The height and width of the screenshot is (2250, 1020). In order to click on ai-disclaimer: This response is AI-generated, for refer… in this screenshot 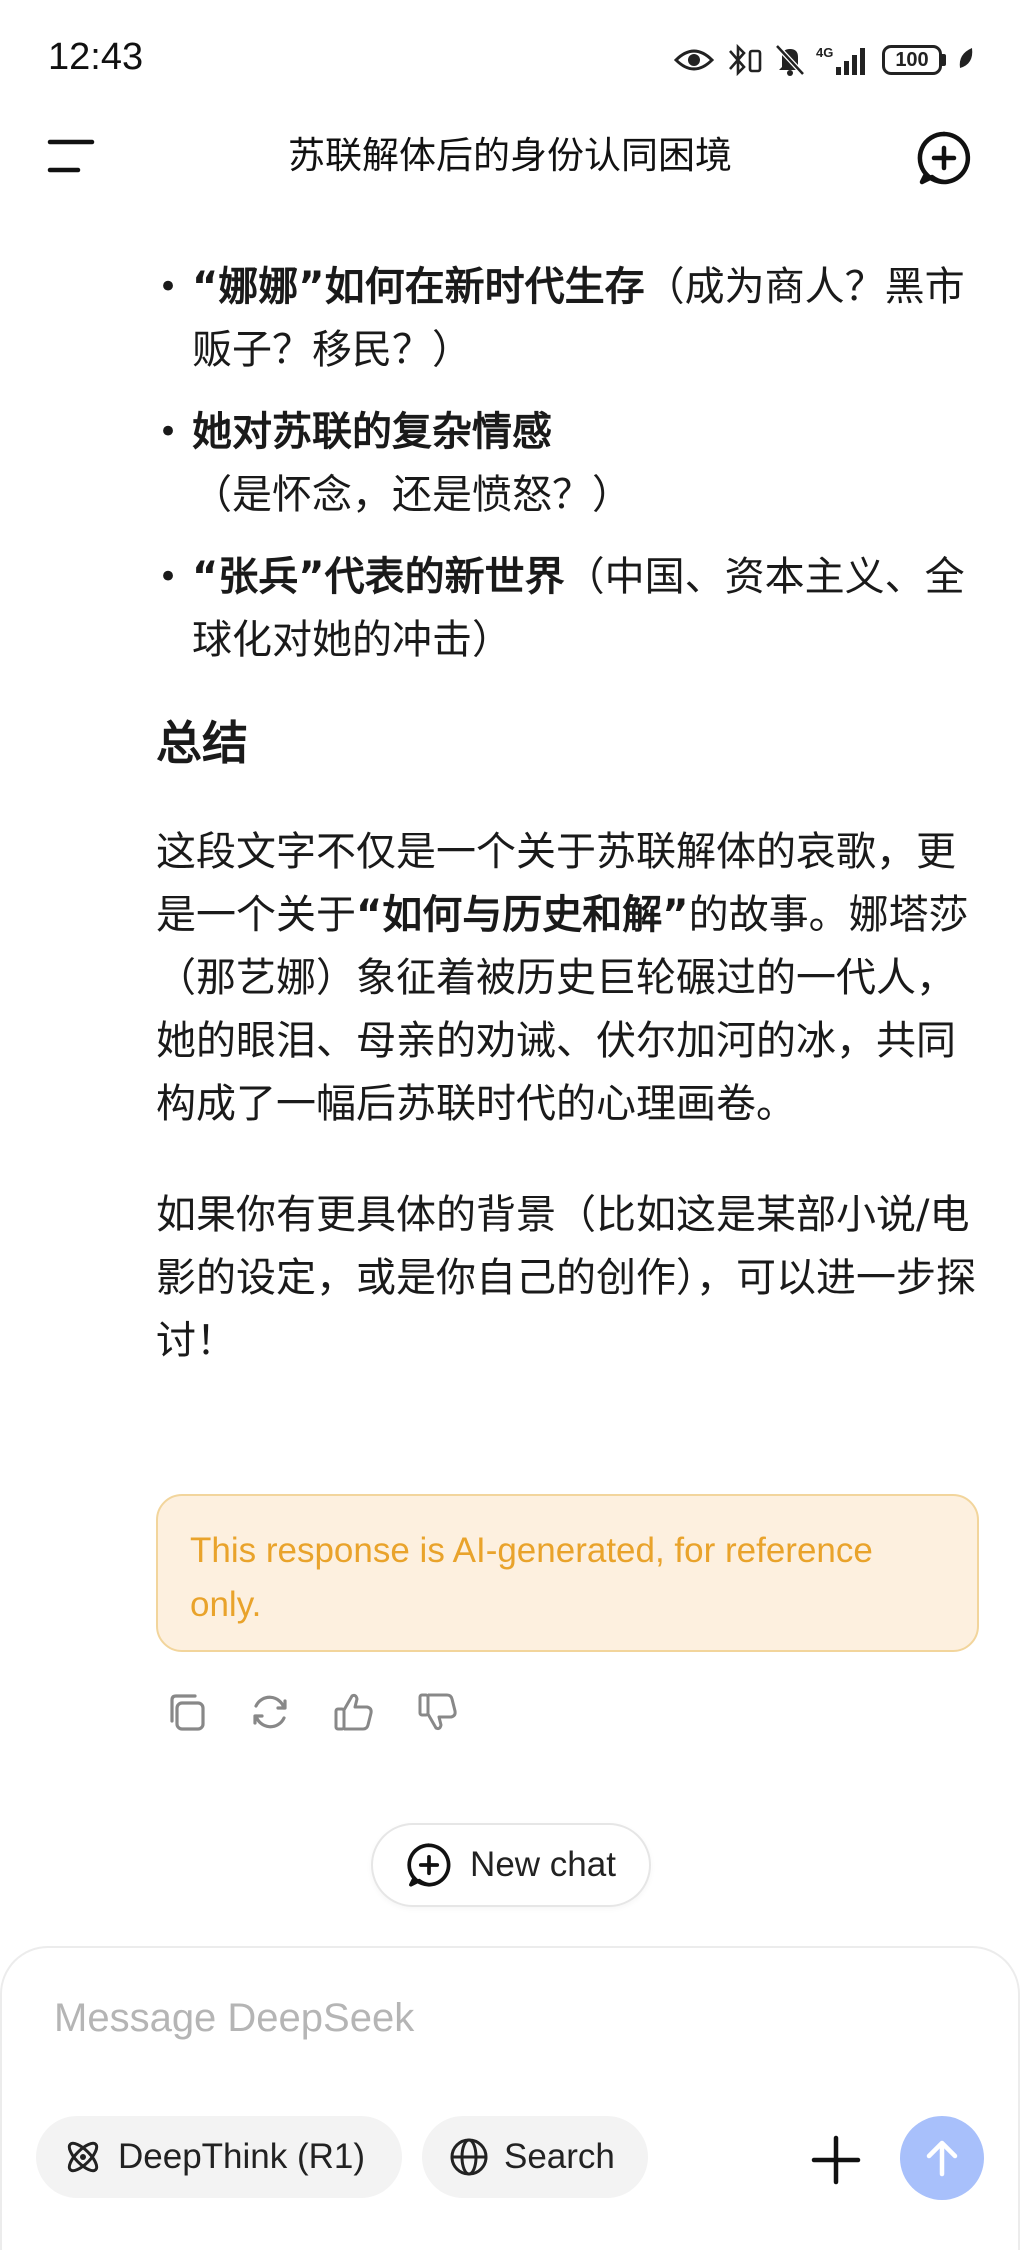, I will do `click(567, 1573)`.